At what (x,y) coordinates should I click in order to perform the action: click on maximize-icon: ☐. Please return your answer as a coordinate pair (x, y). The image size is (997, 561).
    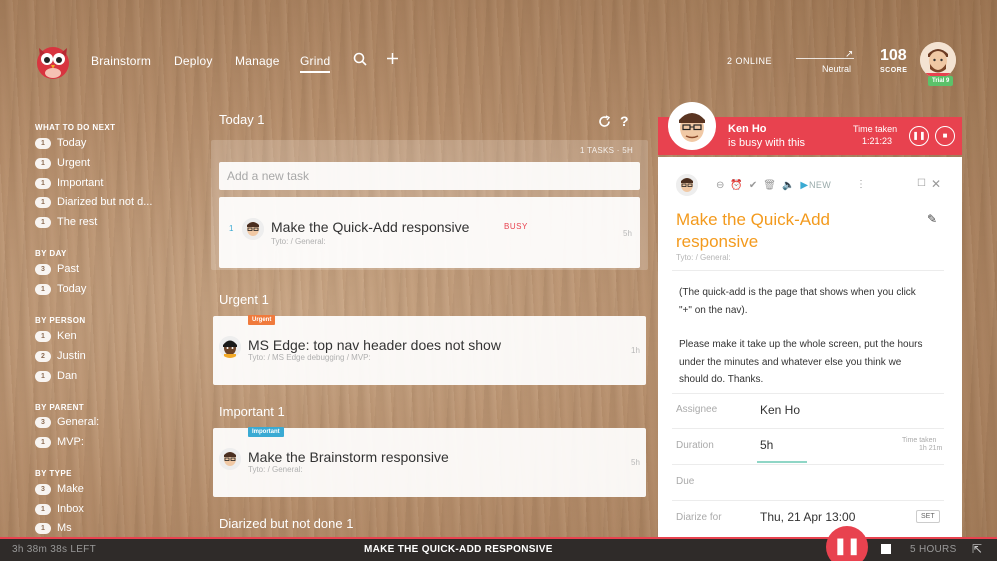
    Looking at the image, I should click on (921, 183).